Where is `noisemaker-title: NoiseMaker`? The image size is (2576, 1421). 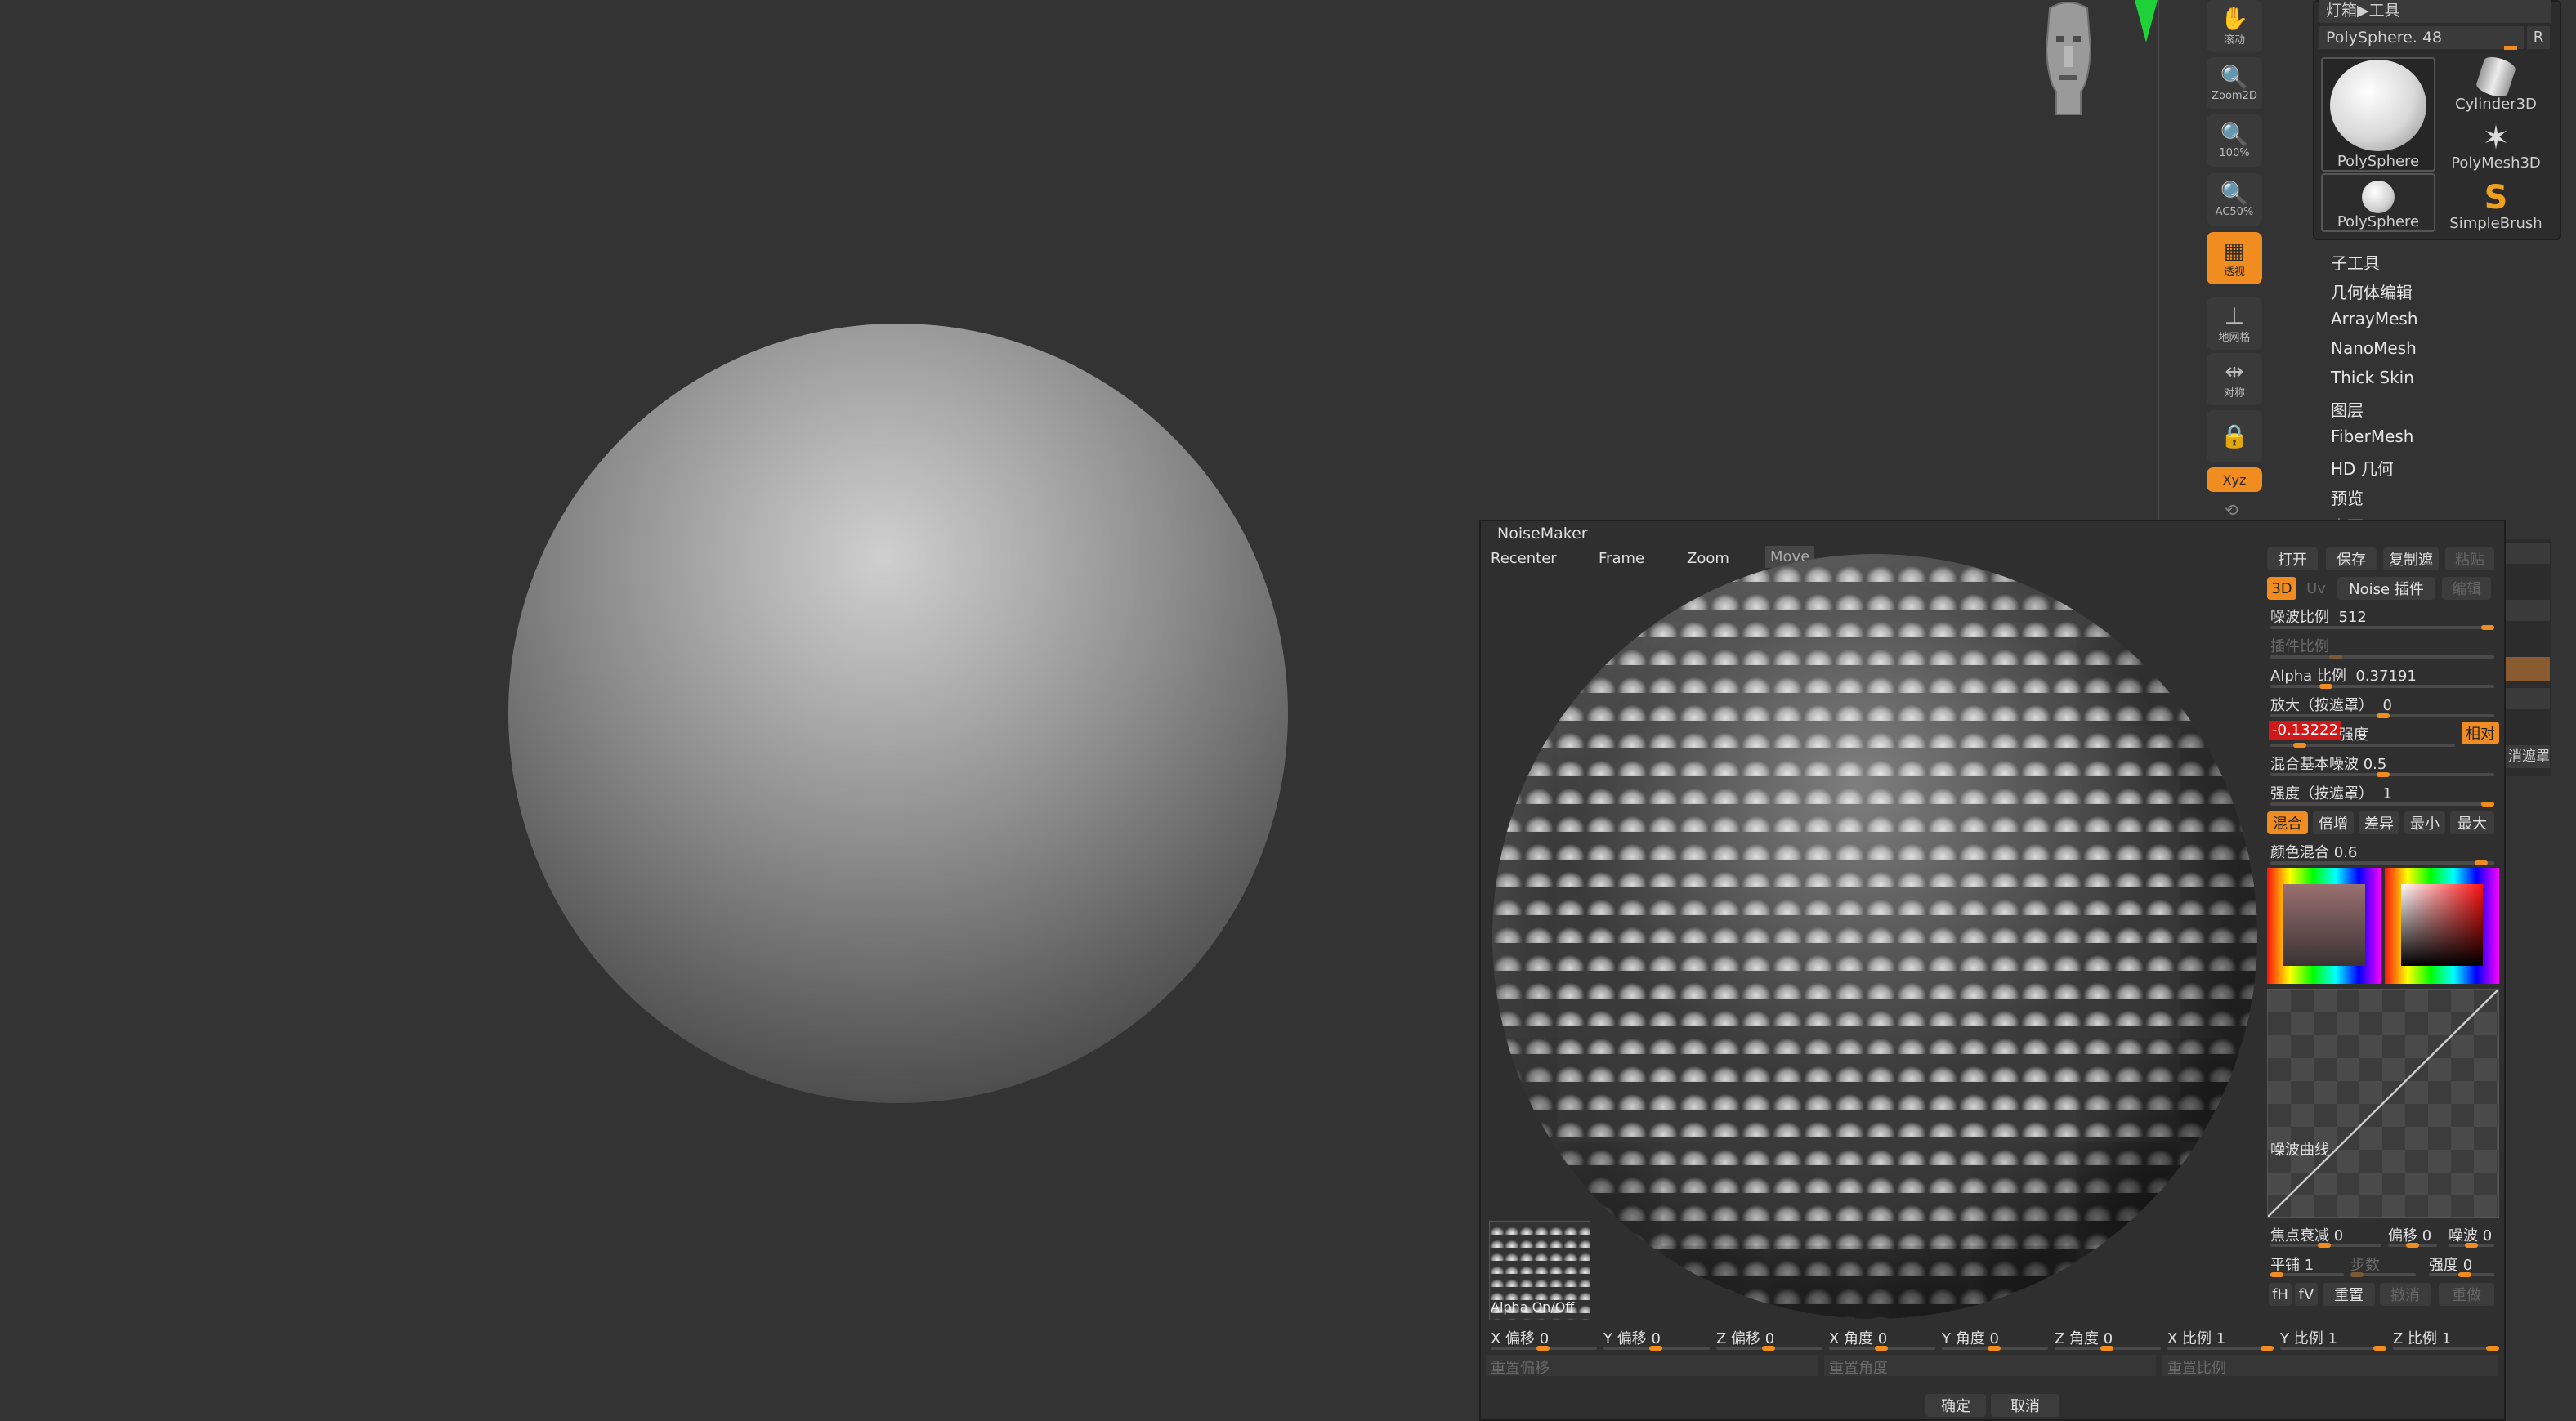
noisemaker-title: NoiseMaker is located at coordinates (1542, 534).